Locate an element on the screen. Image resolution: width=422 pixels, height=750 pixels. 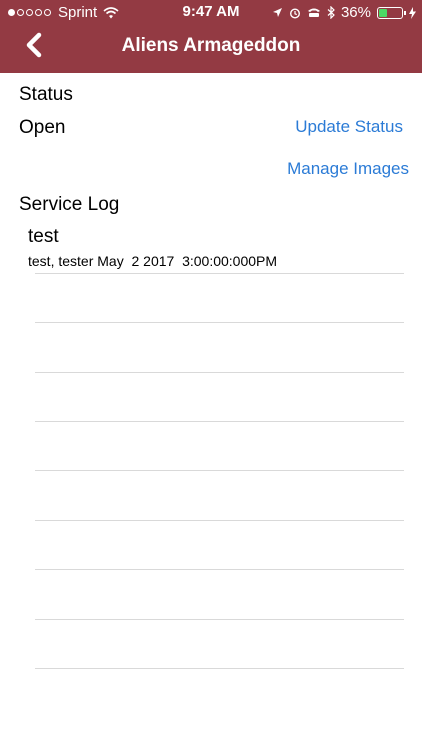
status-value: Open is located at coordinates (42, 127).